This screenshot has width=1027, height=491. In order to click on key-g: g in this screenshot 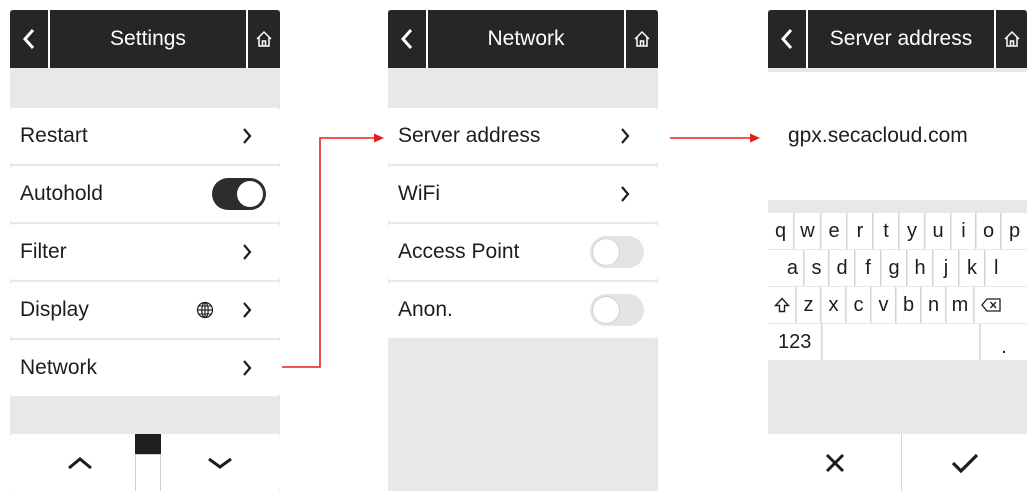, I will do `click(894, 268)`.